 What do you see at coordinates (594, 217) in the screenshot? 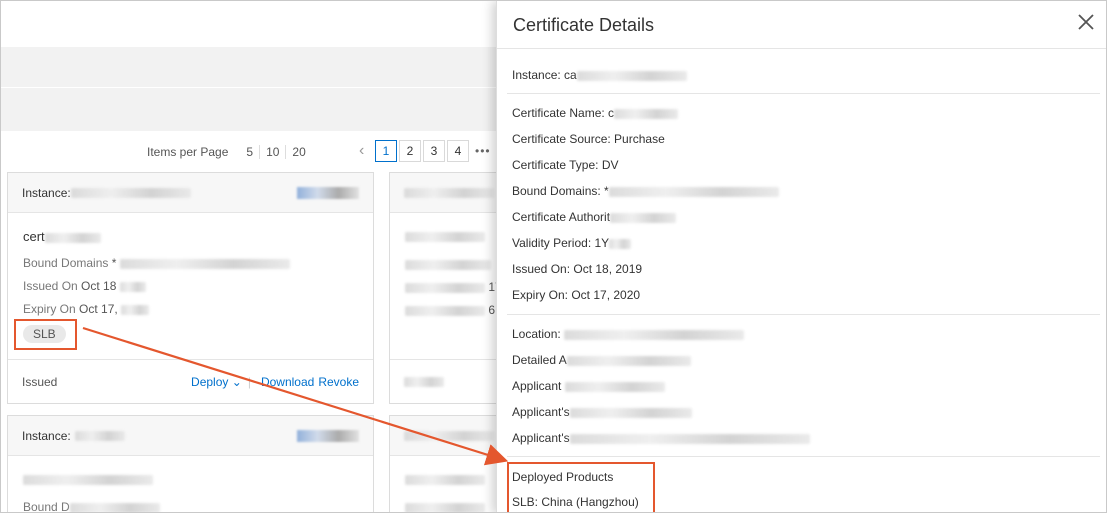
I see `detail-certificate-authority: Certificate Authorit` at bounding box center [594, 217].